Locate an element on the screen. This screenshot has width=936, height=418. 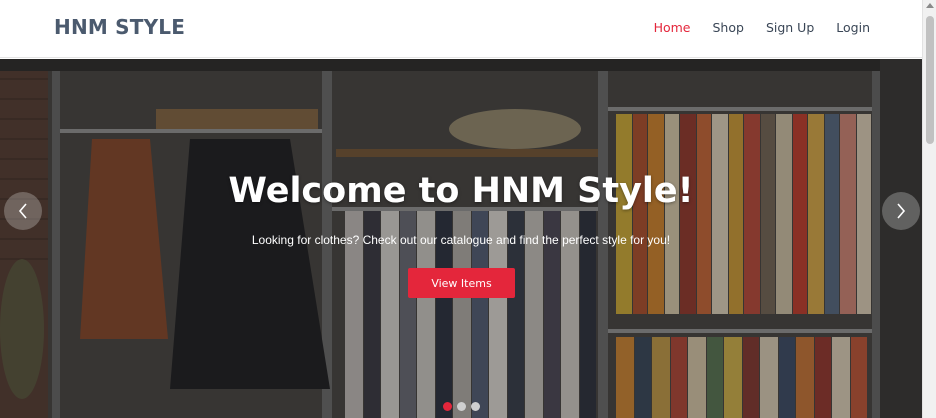
nav-home: Home is located at coordinates (672, 27).